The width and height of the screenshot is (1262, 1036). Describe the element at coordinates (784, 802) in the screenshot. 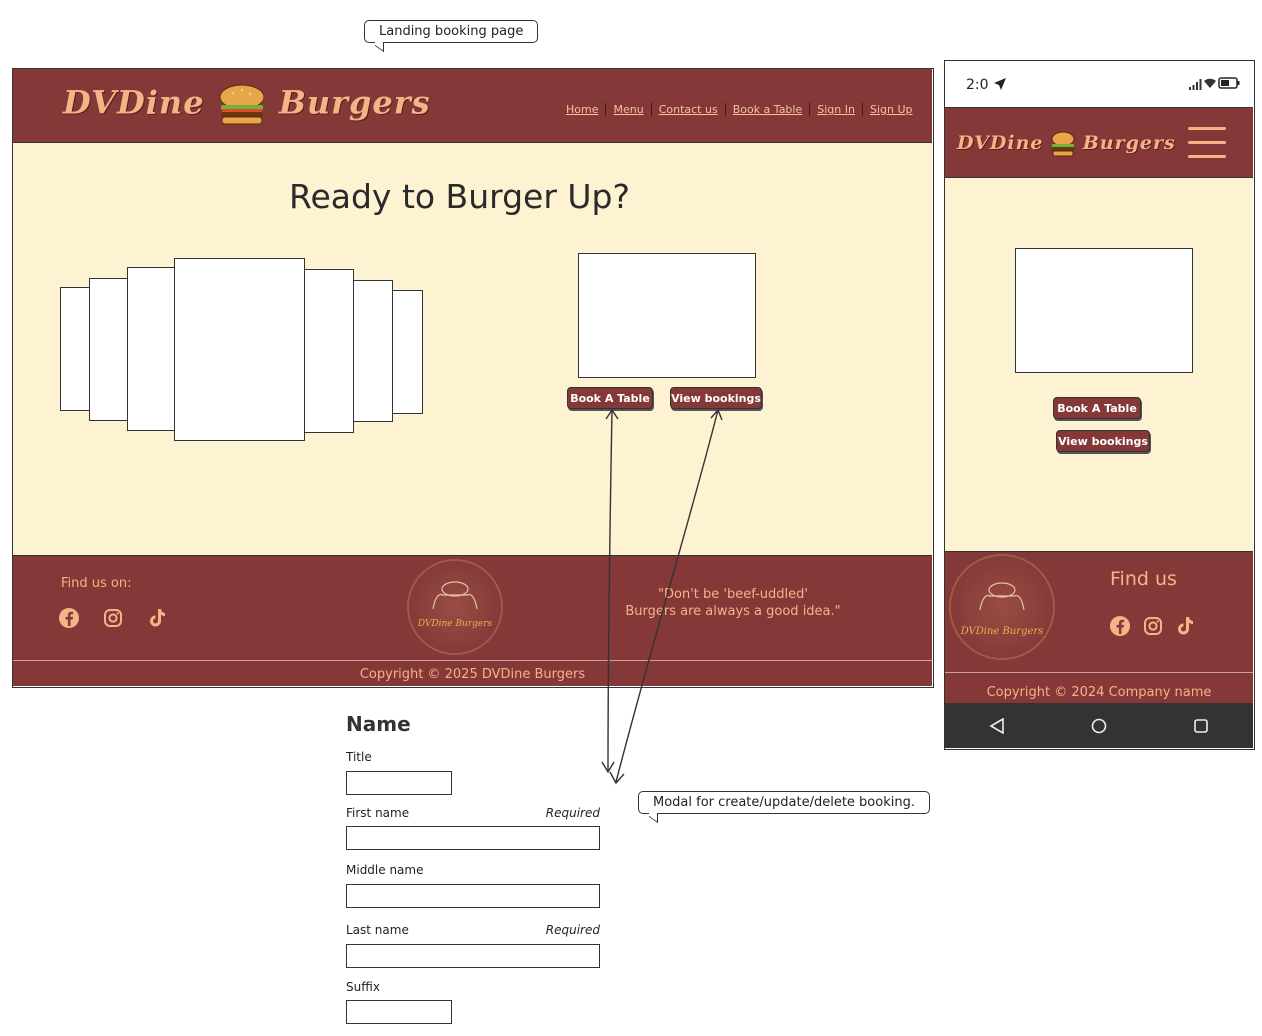

I see `modal-callout: Modal for create/update/delete booking.` at that location.